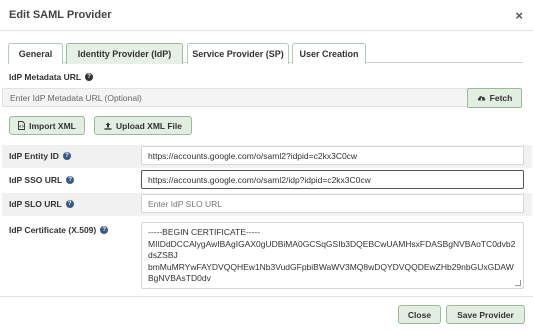  What do you see at coordinates (485, 314) in the screenshot?
I see `save-provider-button: Save Provider` at bounding box center [485, 314].